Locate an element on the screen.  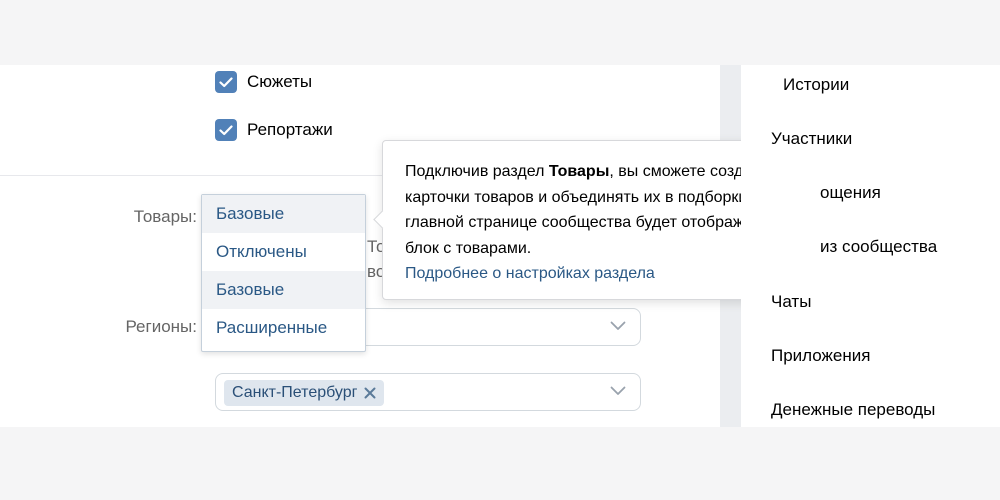
goods-option-extended: Расширенные is located at coordinates (283, 328).